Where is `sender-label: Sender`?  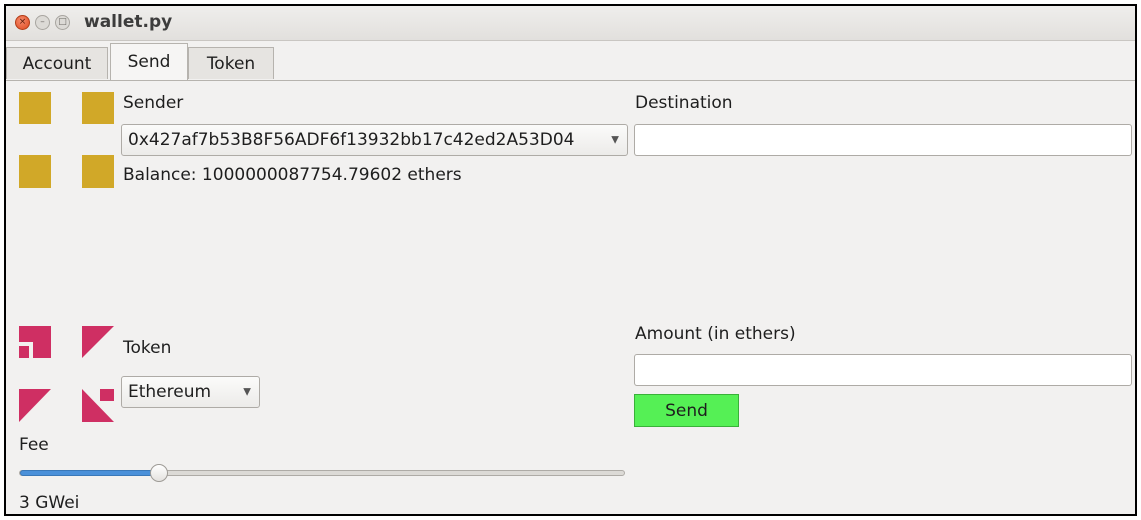 sender-label: Sender is located at coordinates (153, 103).